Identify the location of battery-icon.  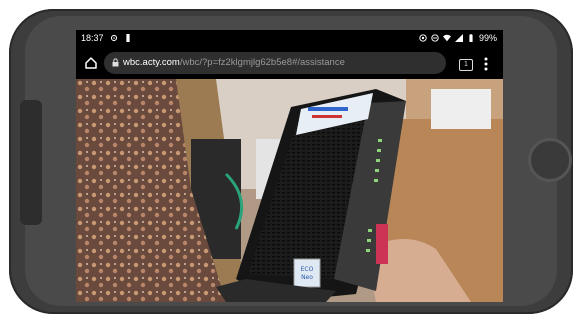
(471, 38).